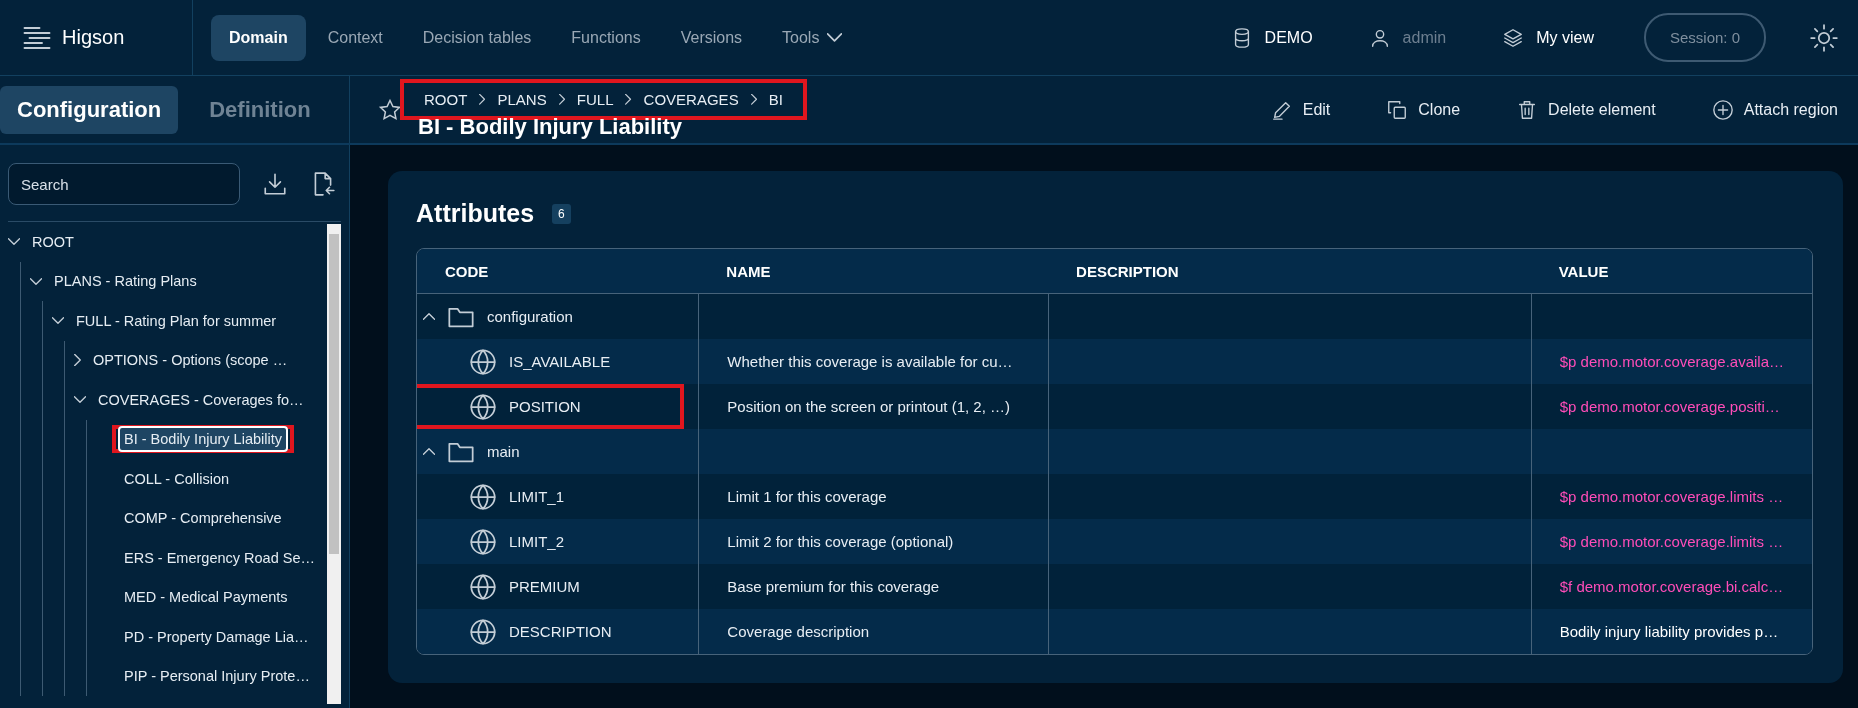  I want to click on breadcrumb-link: ROOT, so click(446, 99).